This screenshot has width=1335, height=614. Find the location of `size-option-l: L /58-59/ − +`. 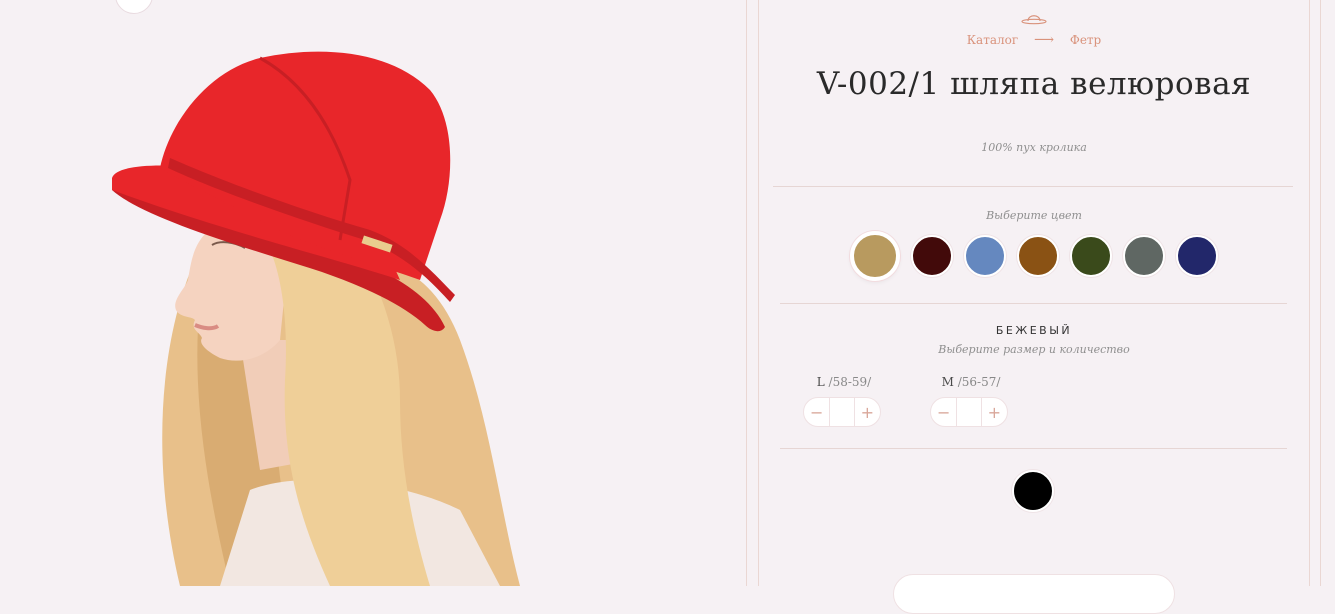

size-option-l: L /58-59/ − + is located at coordinates (844, 401).